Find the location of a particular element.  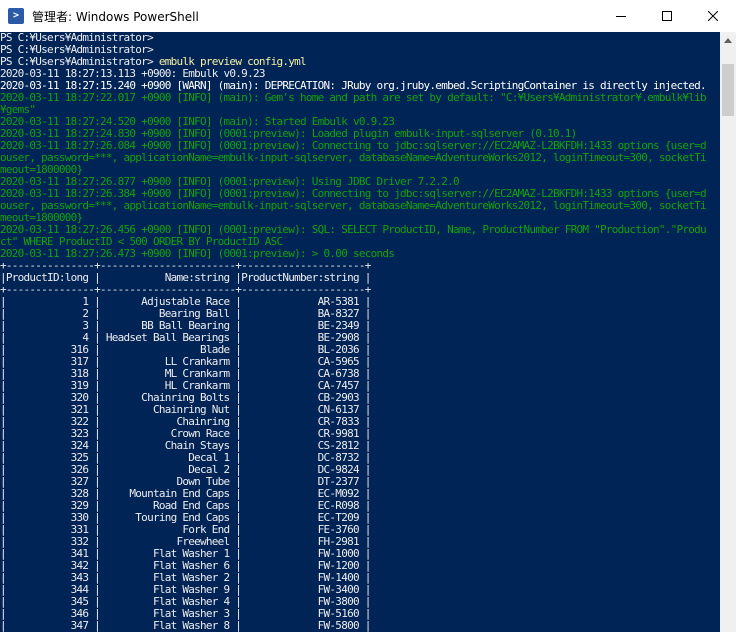

table-row: | 324 | Chain Stays | CS-2812 | is located at coordinates (185, 446).